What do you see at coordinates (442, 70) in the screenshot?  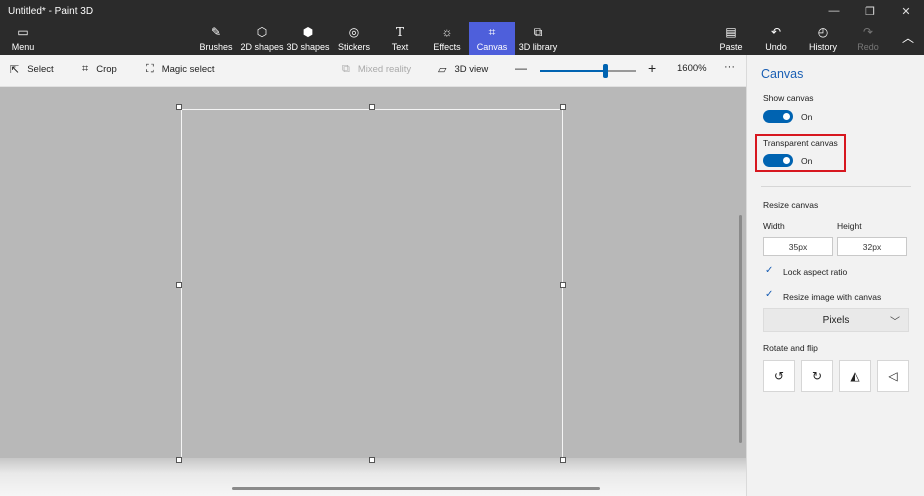 I see `3d-view-icon: ▱` at bounding box center [442, 70].